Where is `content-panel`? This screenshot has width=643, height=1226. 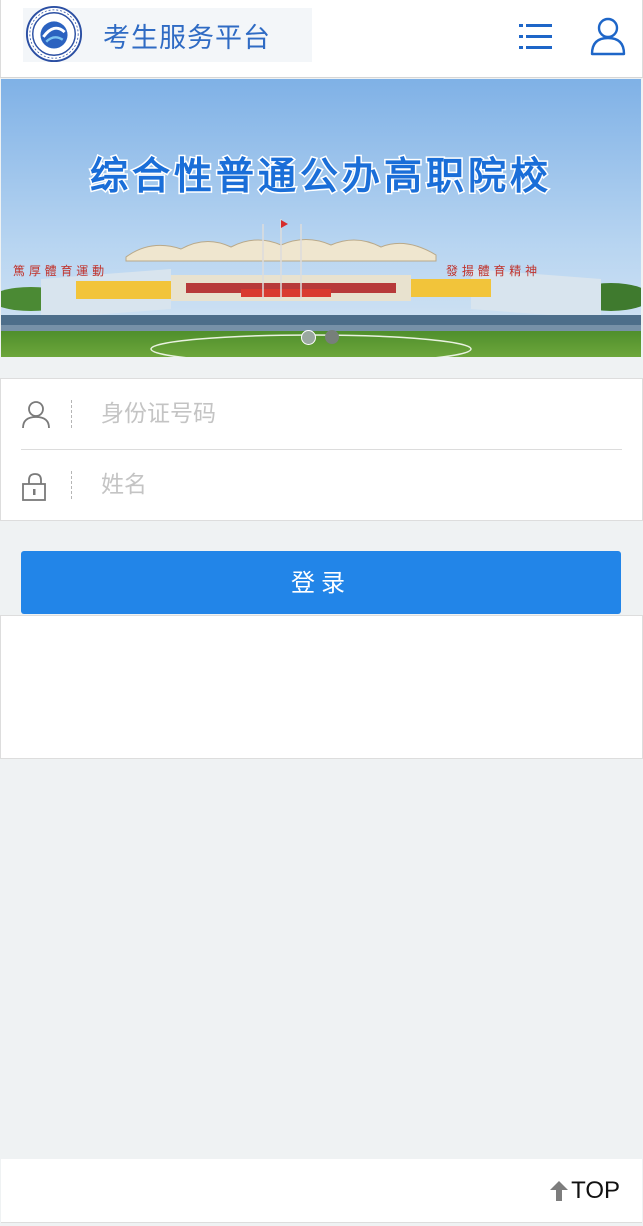
content-panel is located at coordinates (321, 687).